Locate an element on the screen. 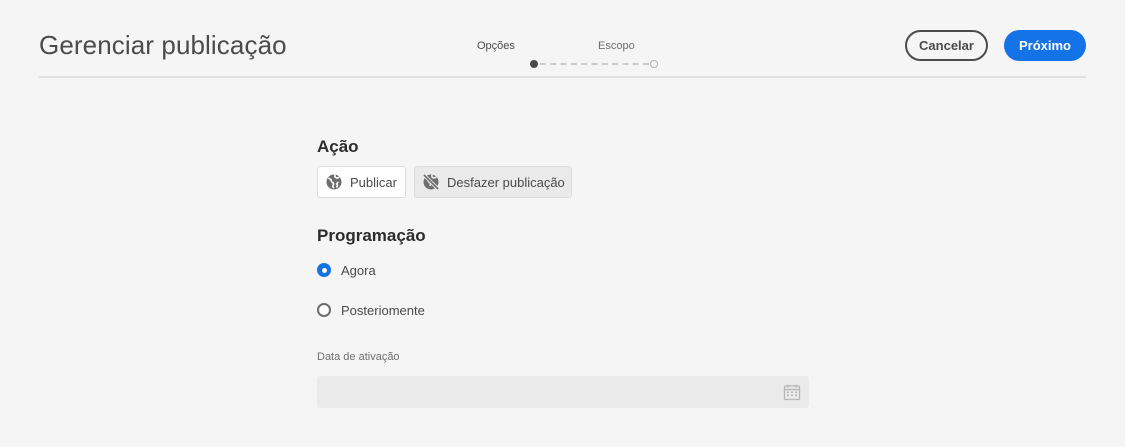 The height and width of the screenshot is (447, 1125). schedule-now-option: Agora is located at coordinates (346, 270).